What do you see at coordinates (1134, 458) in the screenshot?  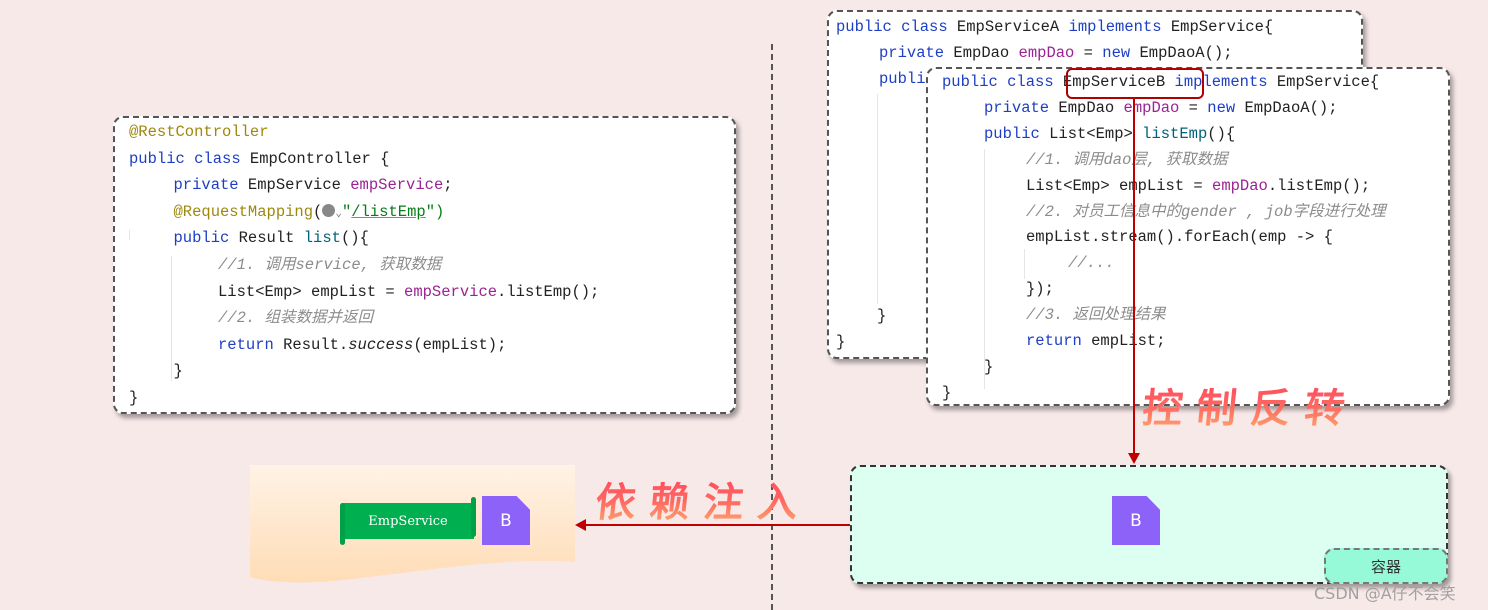 I see `ioc-arrow-head` at bounding box center [1134, 458].